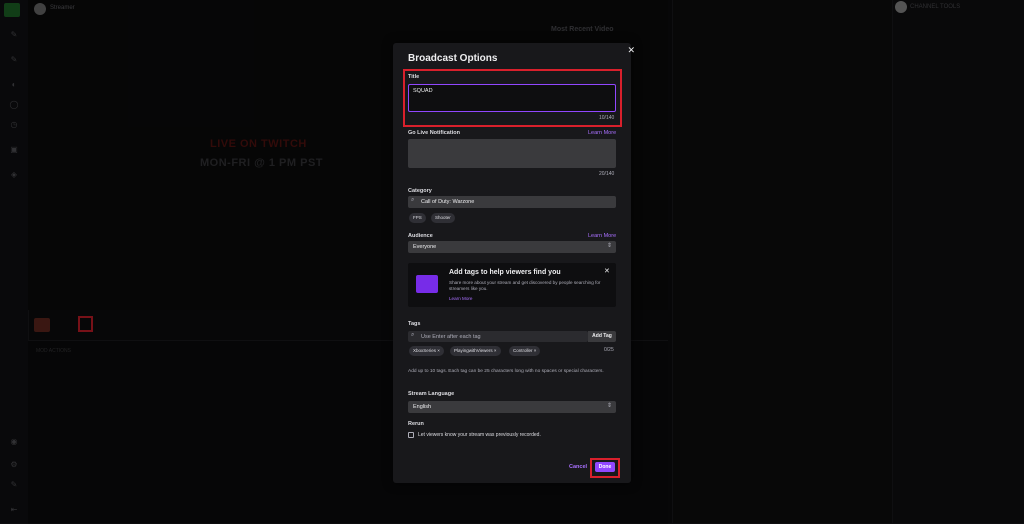  What do you see at coordinates (443, 218) in the screenshot?
I see `category-chip-shooter: Shooter` at bounding box center [443, 218].